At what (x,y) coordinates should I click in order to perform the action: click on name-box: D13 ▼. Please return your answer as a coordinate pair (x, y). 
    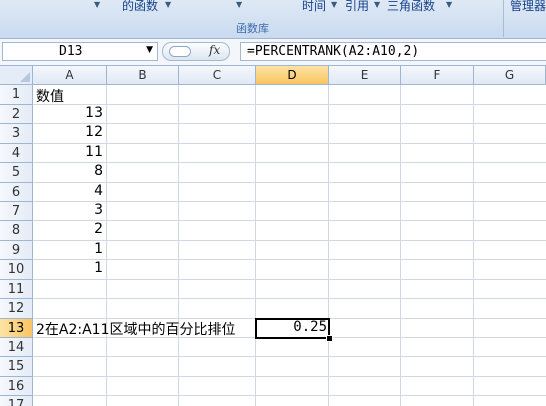
    Looking at the image, I should click on (80, 51).